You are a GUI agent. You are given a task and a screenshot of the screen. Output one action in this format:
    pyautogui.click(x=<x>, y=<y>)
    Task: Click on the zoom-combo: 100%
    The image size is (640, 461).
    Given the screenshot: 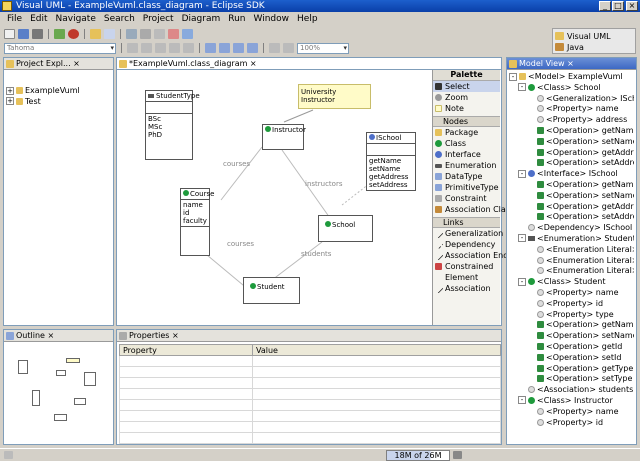 What is the action you would take?
    pyautogui.click(x=323, y=48)
    